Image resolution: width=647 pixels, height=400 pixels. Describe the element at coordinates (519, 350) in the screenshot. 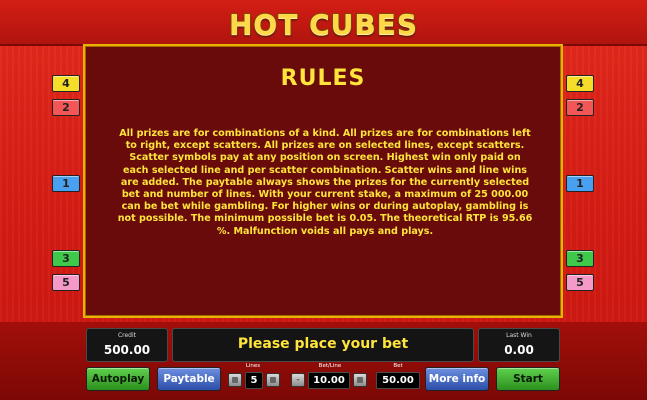

I see `last-win-value: 0.00` at that location.